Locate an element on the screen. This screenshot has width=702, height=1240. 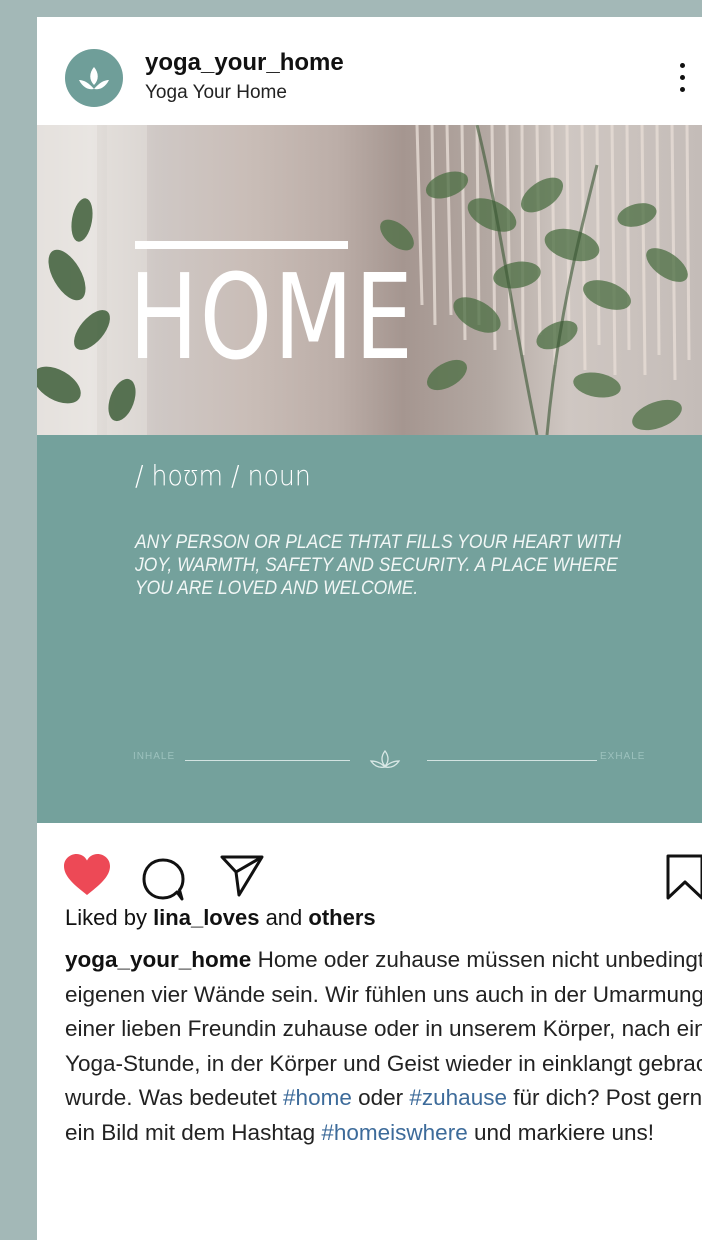
breath-line-right is located at coordinates (512, 760).